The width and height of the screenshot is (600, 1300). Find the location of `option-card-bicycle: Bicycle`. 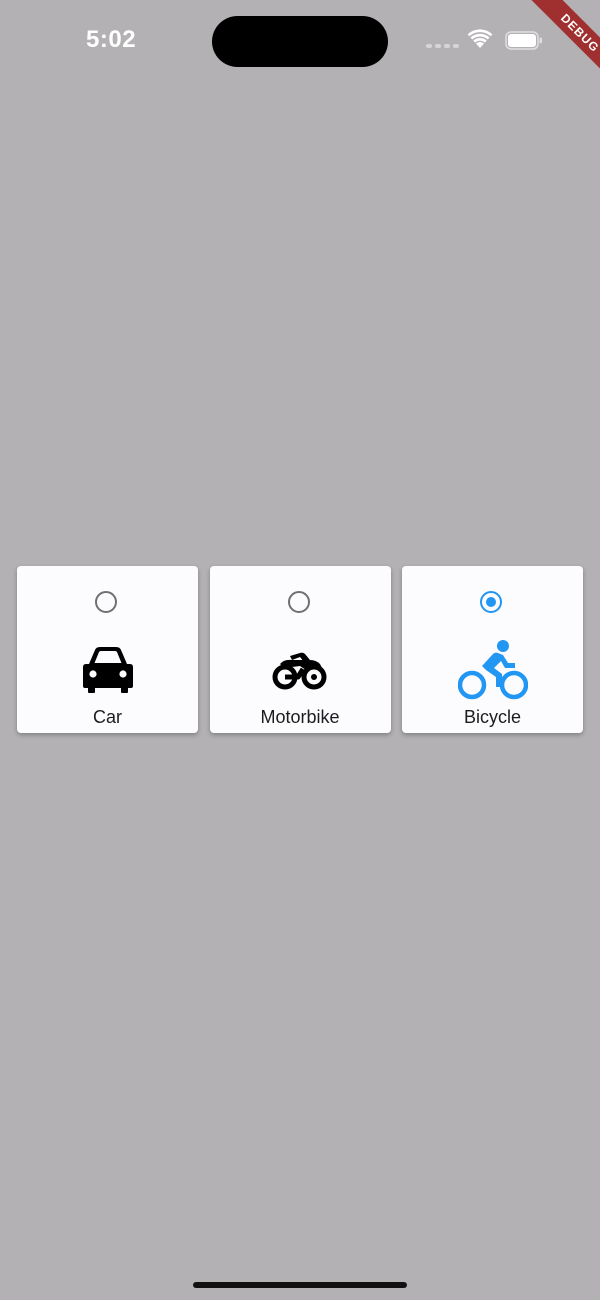

option-card-bicycle: Bicycle is located at coordinates (492, 649).